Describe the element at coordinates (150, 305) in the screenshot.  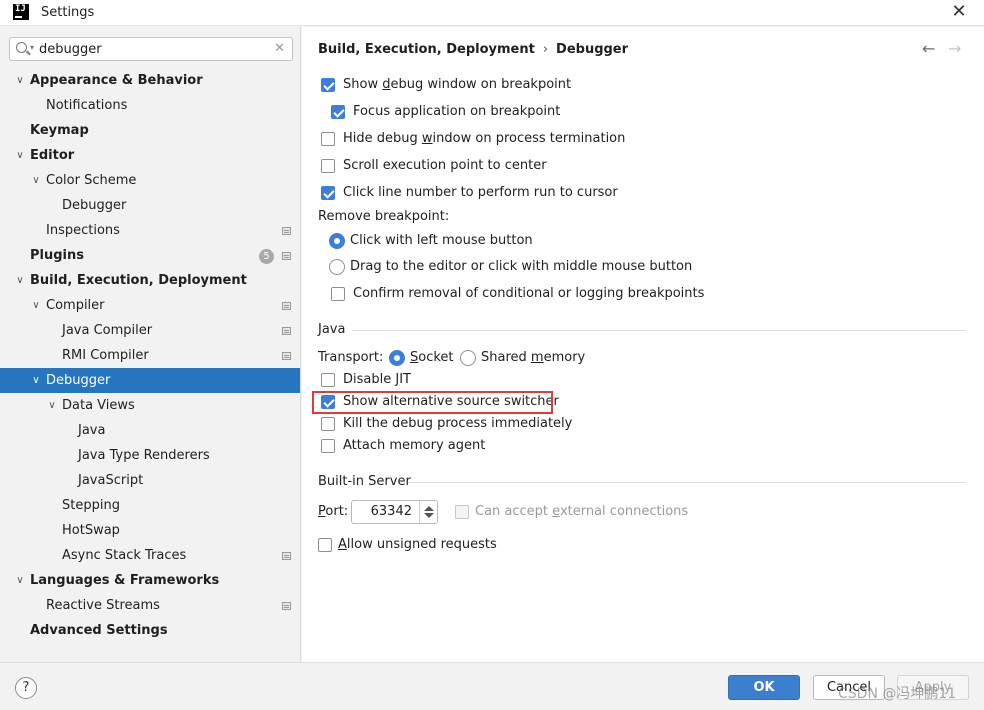
I see `sidebar-item-compiler: ∨ Compiler` at that location.